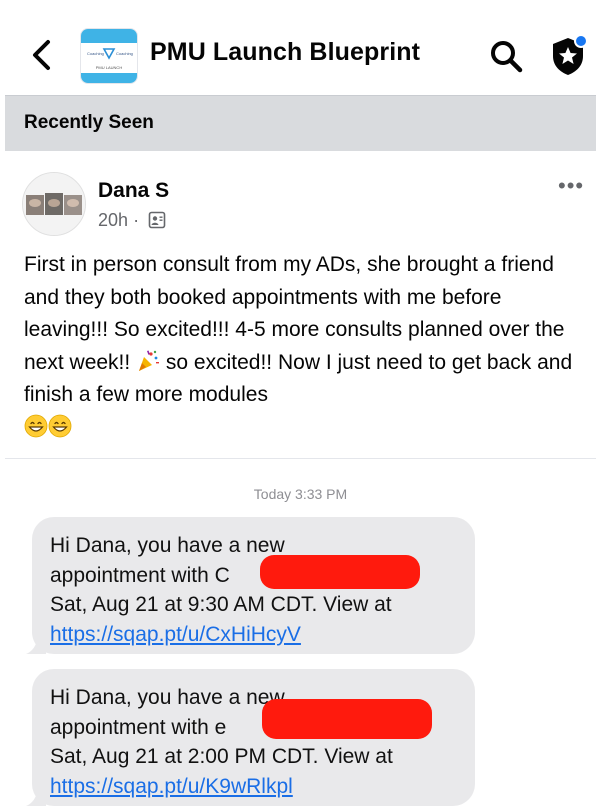 The height and width of the screenshot is (806, 596). What do you see at coordinates (149, 360) in the screenshot?
I see `party-popper-icon` at bounding box center [149, 360].